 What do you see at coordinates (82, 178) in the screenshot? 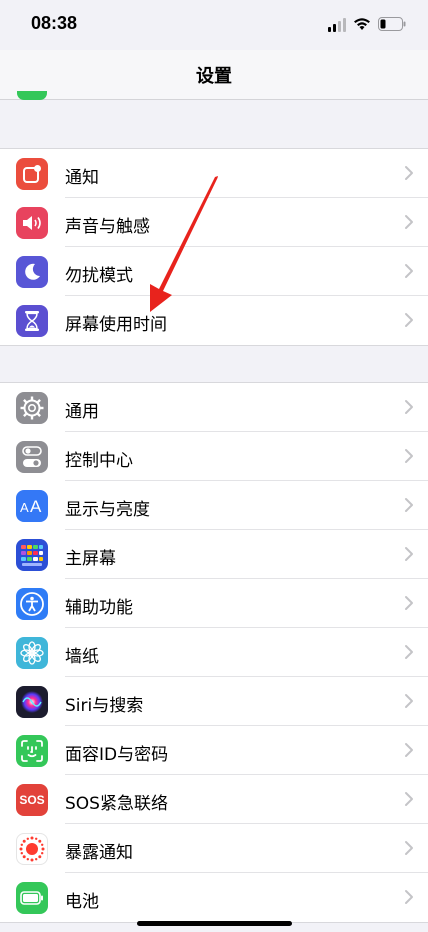
I see `settings-row-label: 通知` at bounding box center [82, 178].